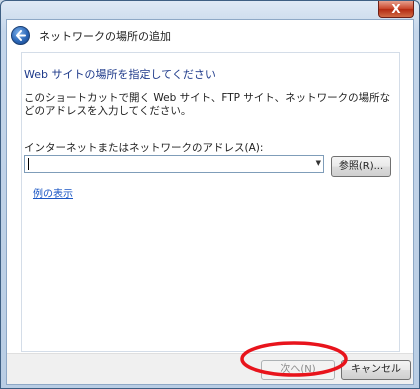 The image size is (420, 389). I want to click on page-heading: Web サイトの場所を指定してください, so click(120, 74).